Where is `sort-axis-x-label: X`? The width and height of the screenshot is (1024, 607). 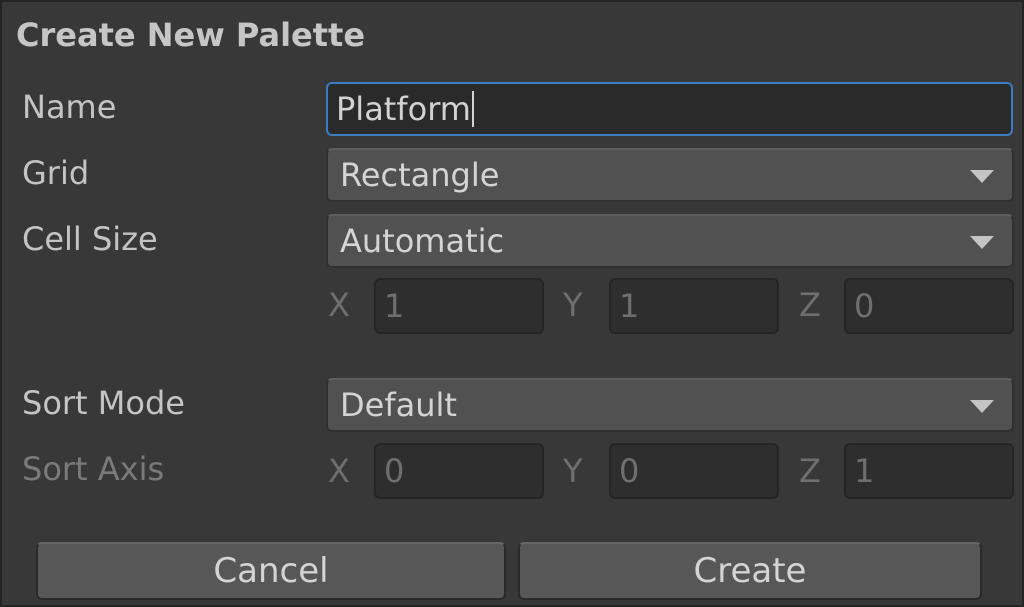 sort-axis-x-label: X is located at coordinates (339, 471).